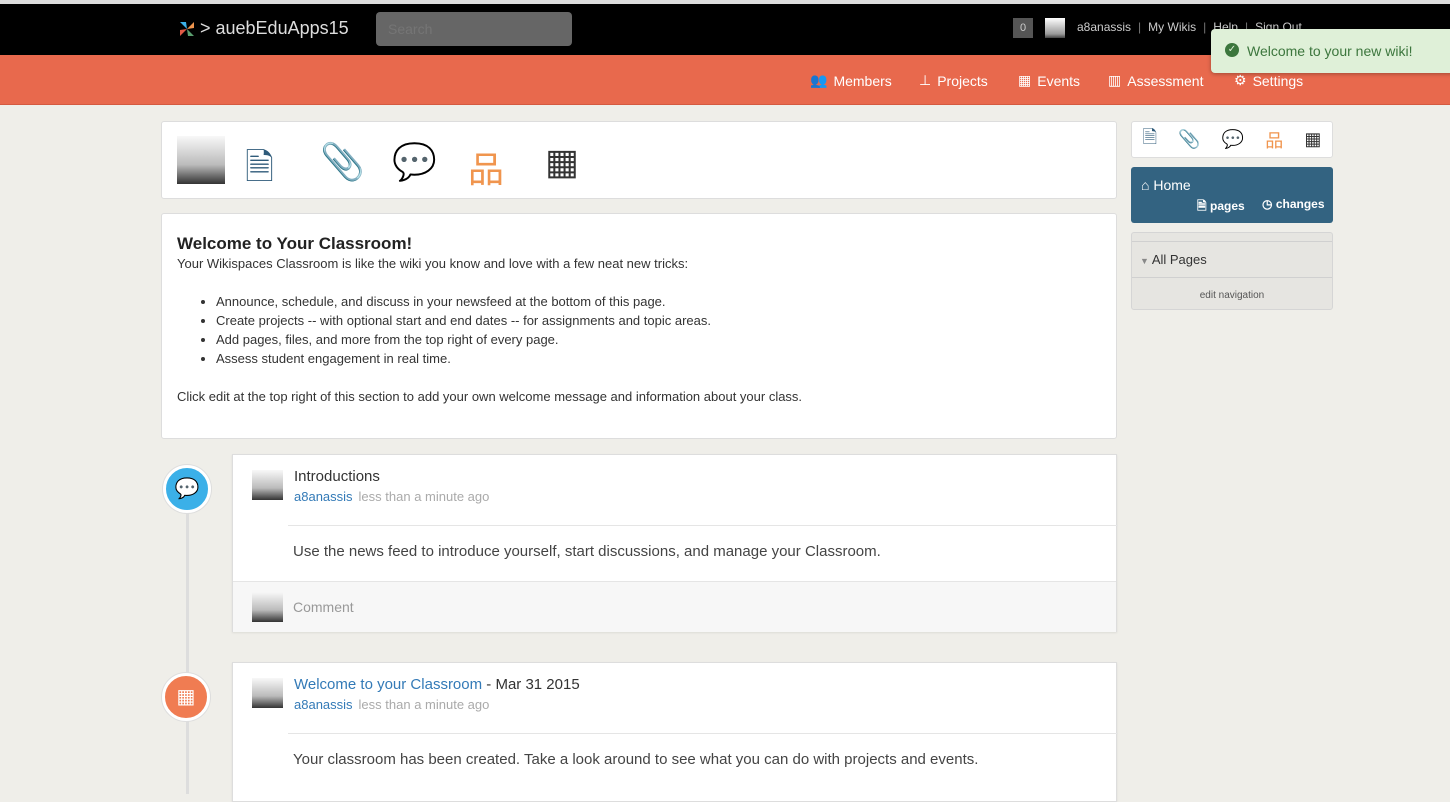 The height and width of the screenshot is (802, 1450). I want to click on nav-members: 👥 Members, so click(851, 80).